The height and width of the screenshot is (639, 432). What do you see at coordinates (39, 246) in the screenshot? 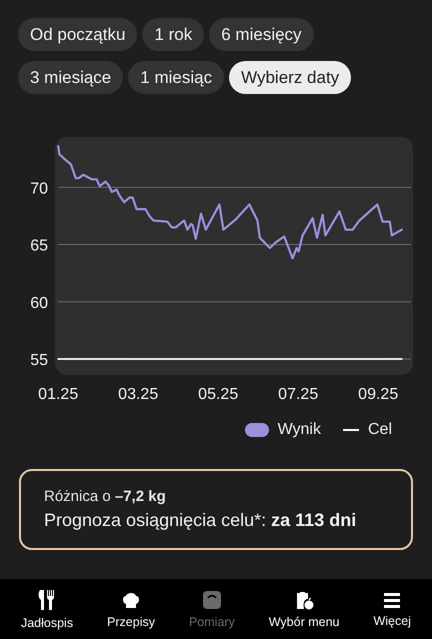
I see `y-tick-label: 65` at bounding box center [39, 246].